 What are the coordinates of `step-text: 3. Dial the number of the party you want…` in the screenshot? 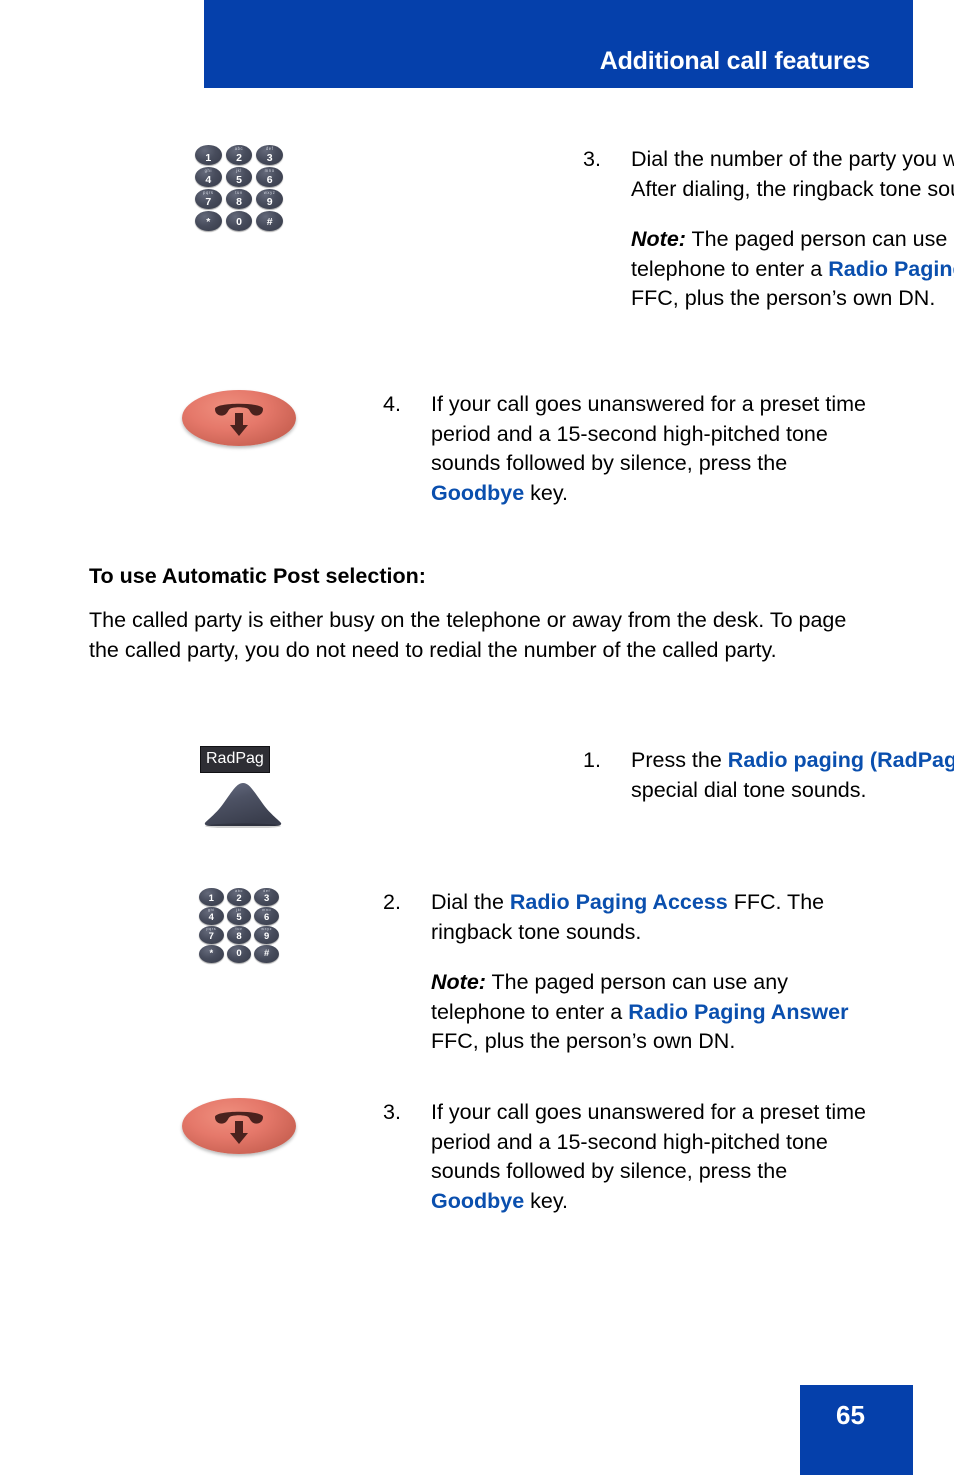 It's located at (768, 229).